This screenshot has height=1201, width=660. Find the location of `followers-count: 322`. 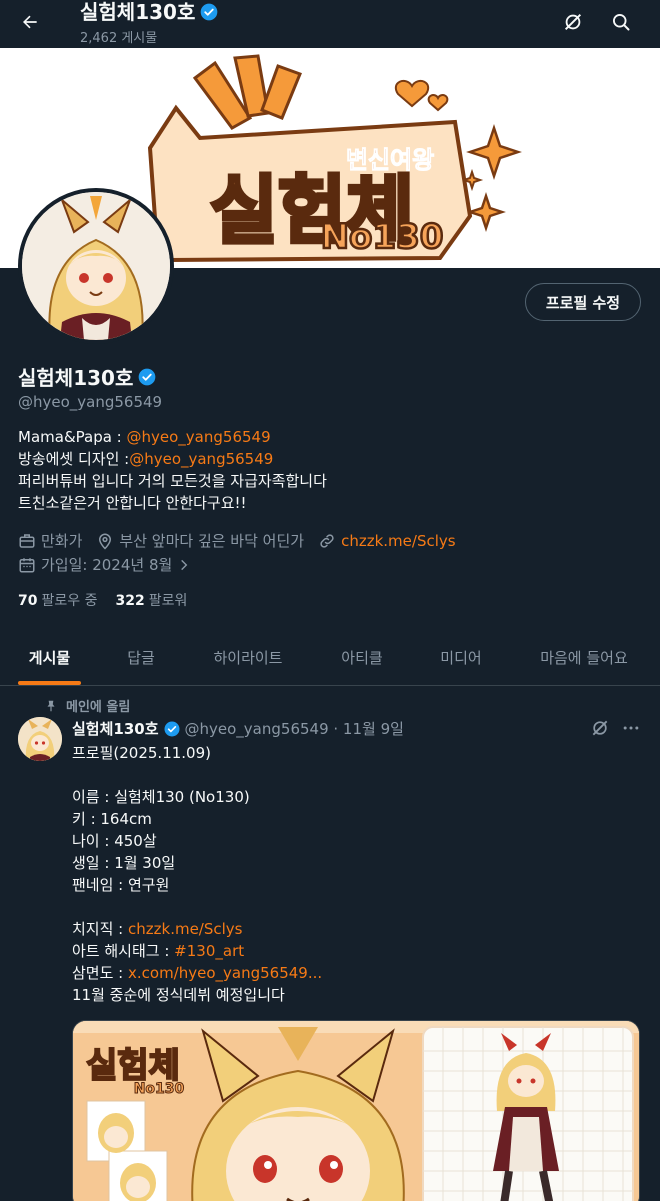

followers-count: 322 is located at coordinates (130, 601).